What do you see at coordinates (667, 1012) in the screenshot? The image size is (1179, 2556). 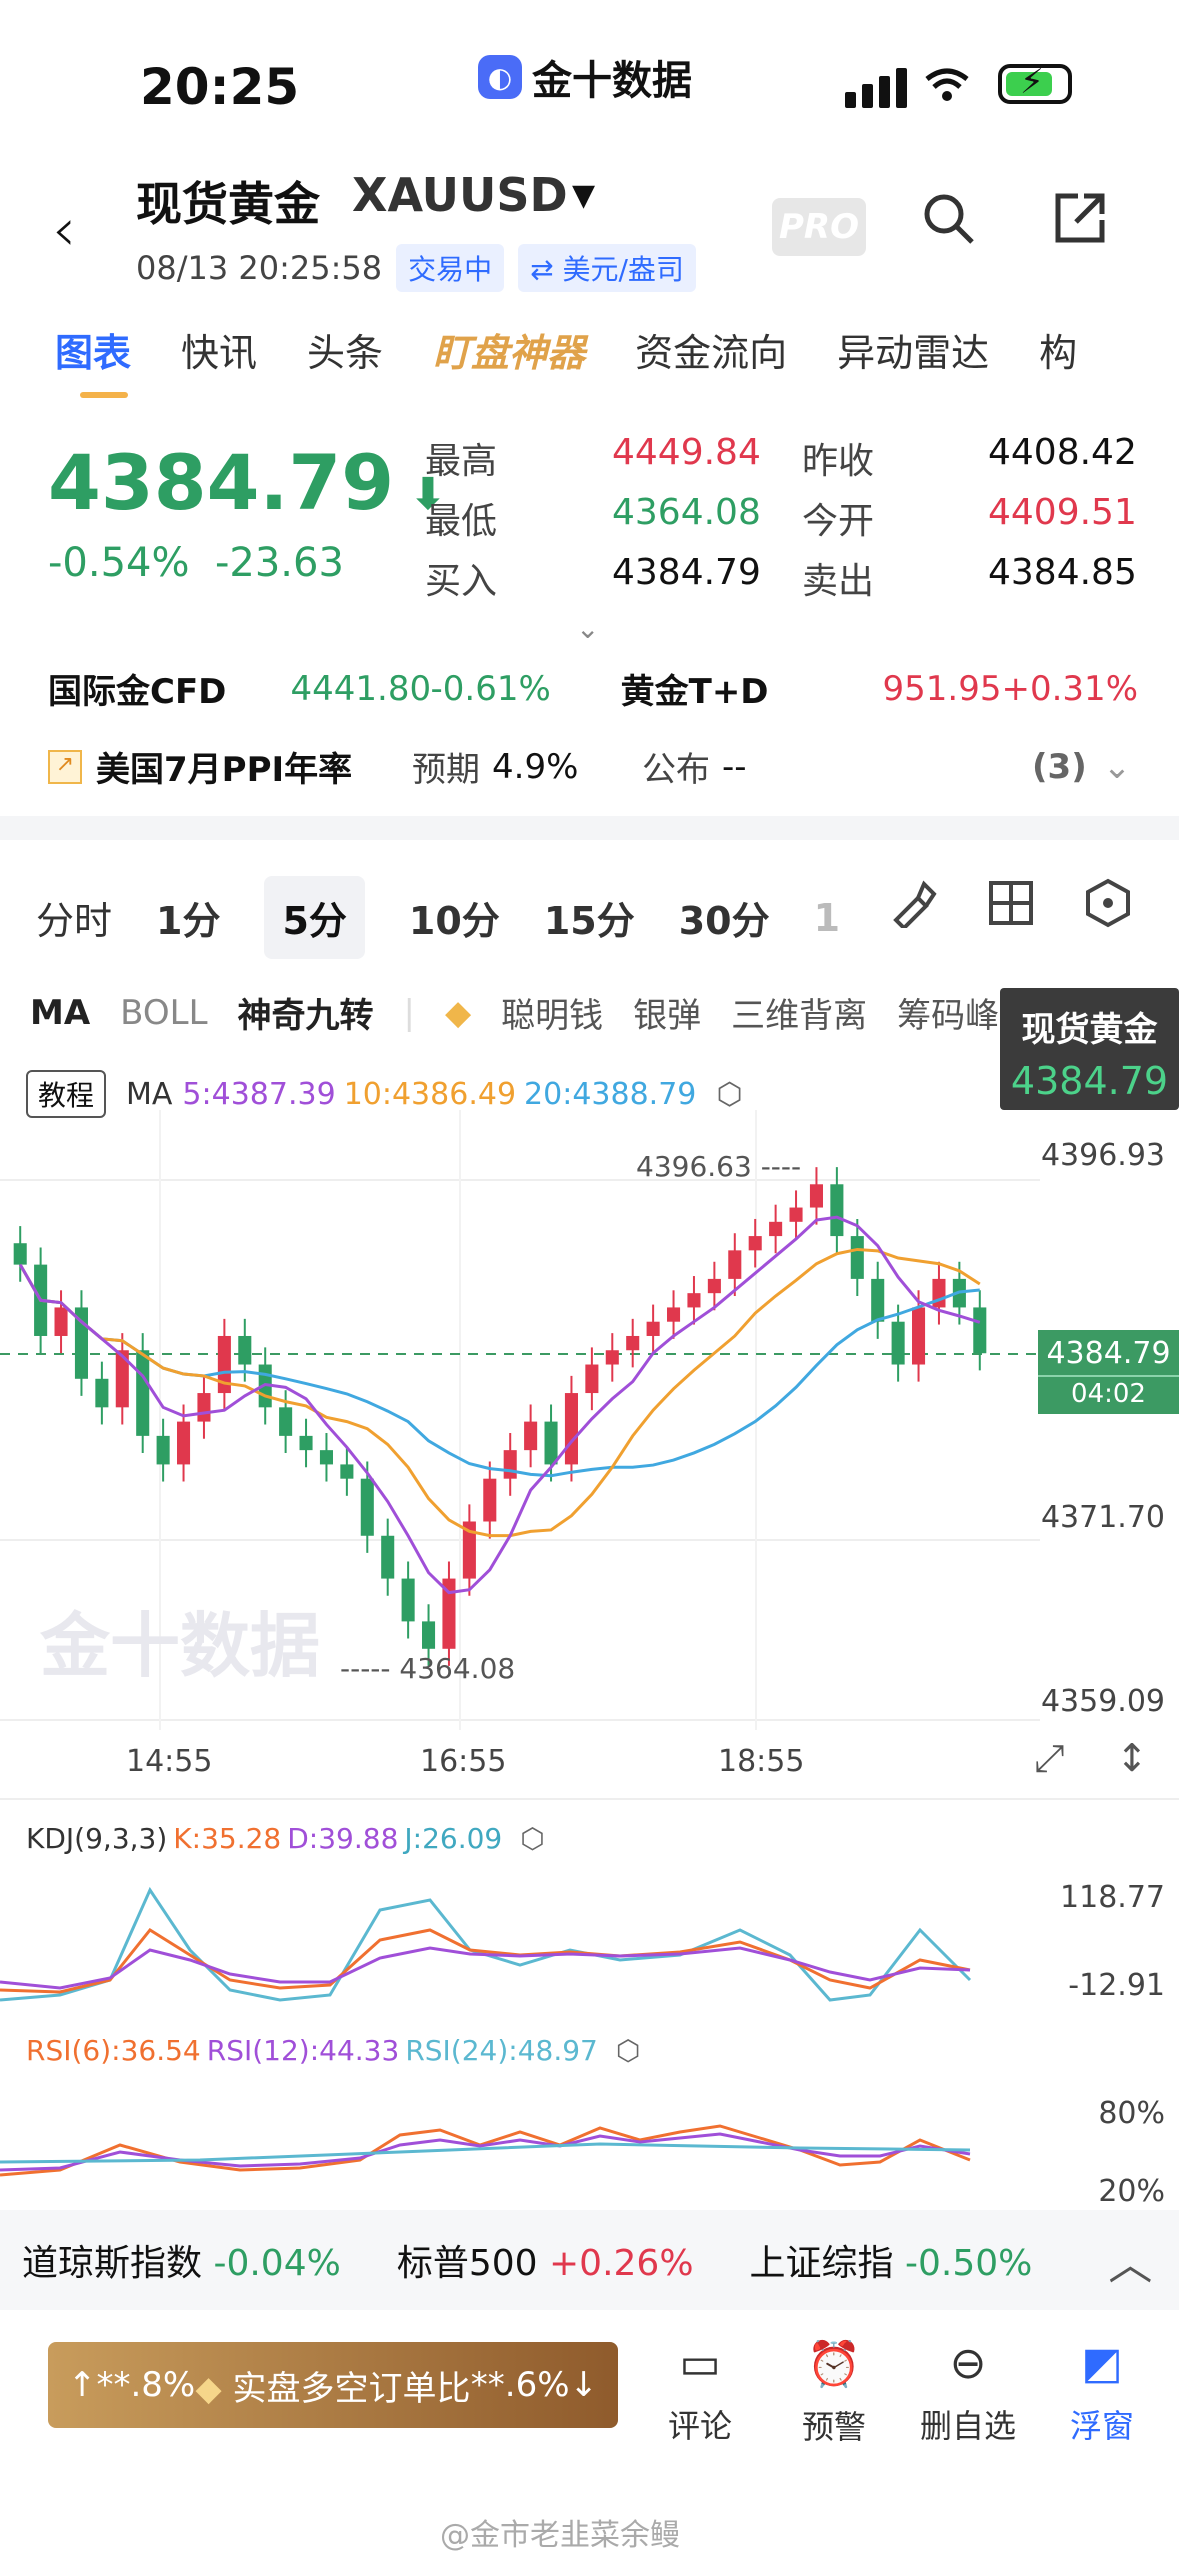 I see `ind-silver-bullet: 银弹` at bounding box center [667, 1012].